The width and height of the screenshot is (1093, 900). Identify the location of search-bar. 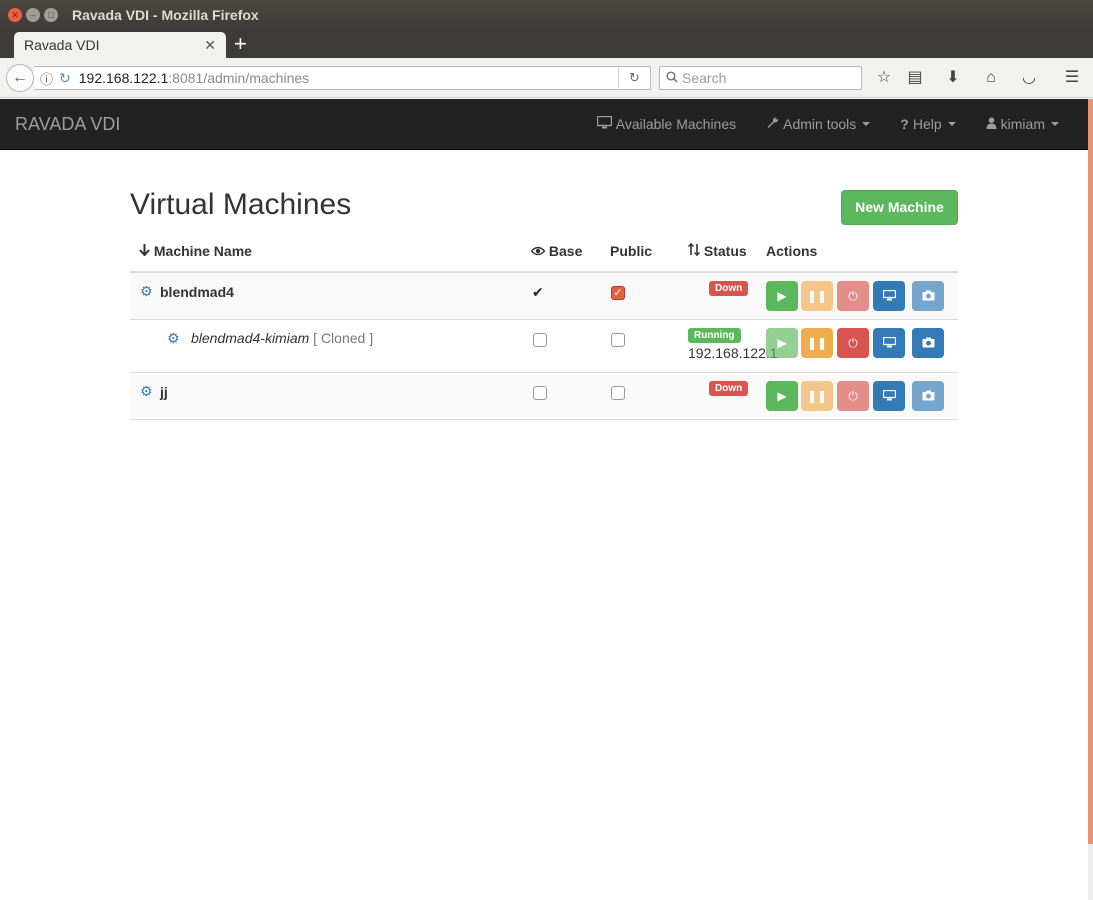
(760, 78).